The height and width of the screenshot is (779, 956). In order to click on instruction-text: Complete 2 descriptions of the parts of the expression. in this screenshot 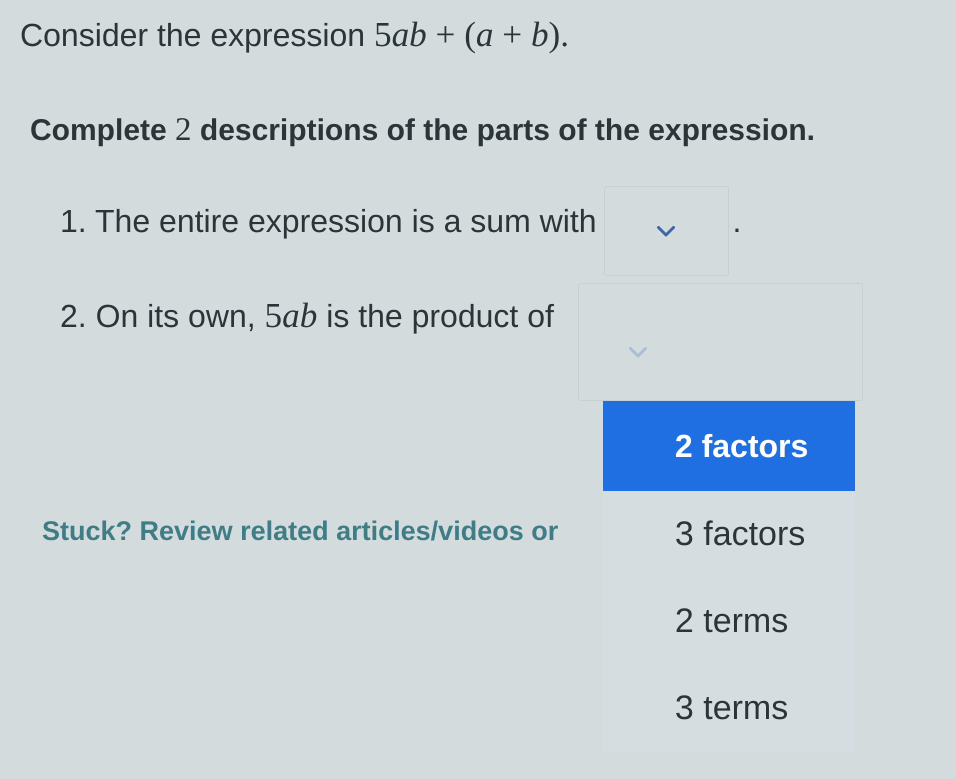, I will do `click(422, 130)`.